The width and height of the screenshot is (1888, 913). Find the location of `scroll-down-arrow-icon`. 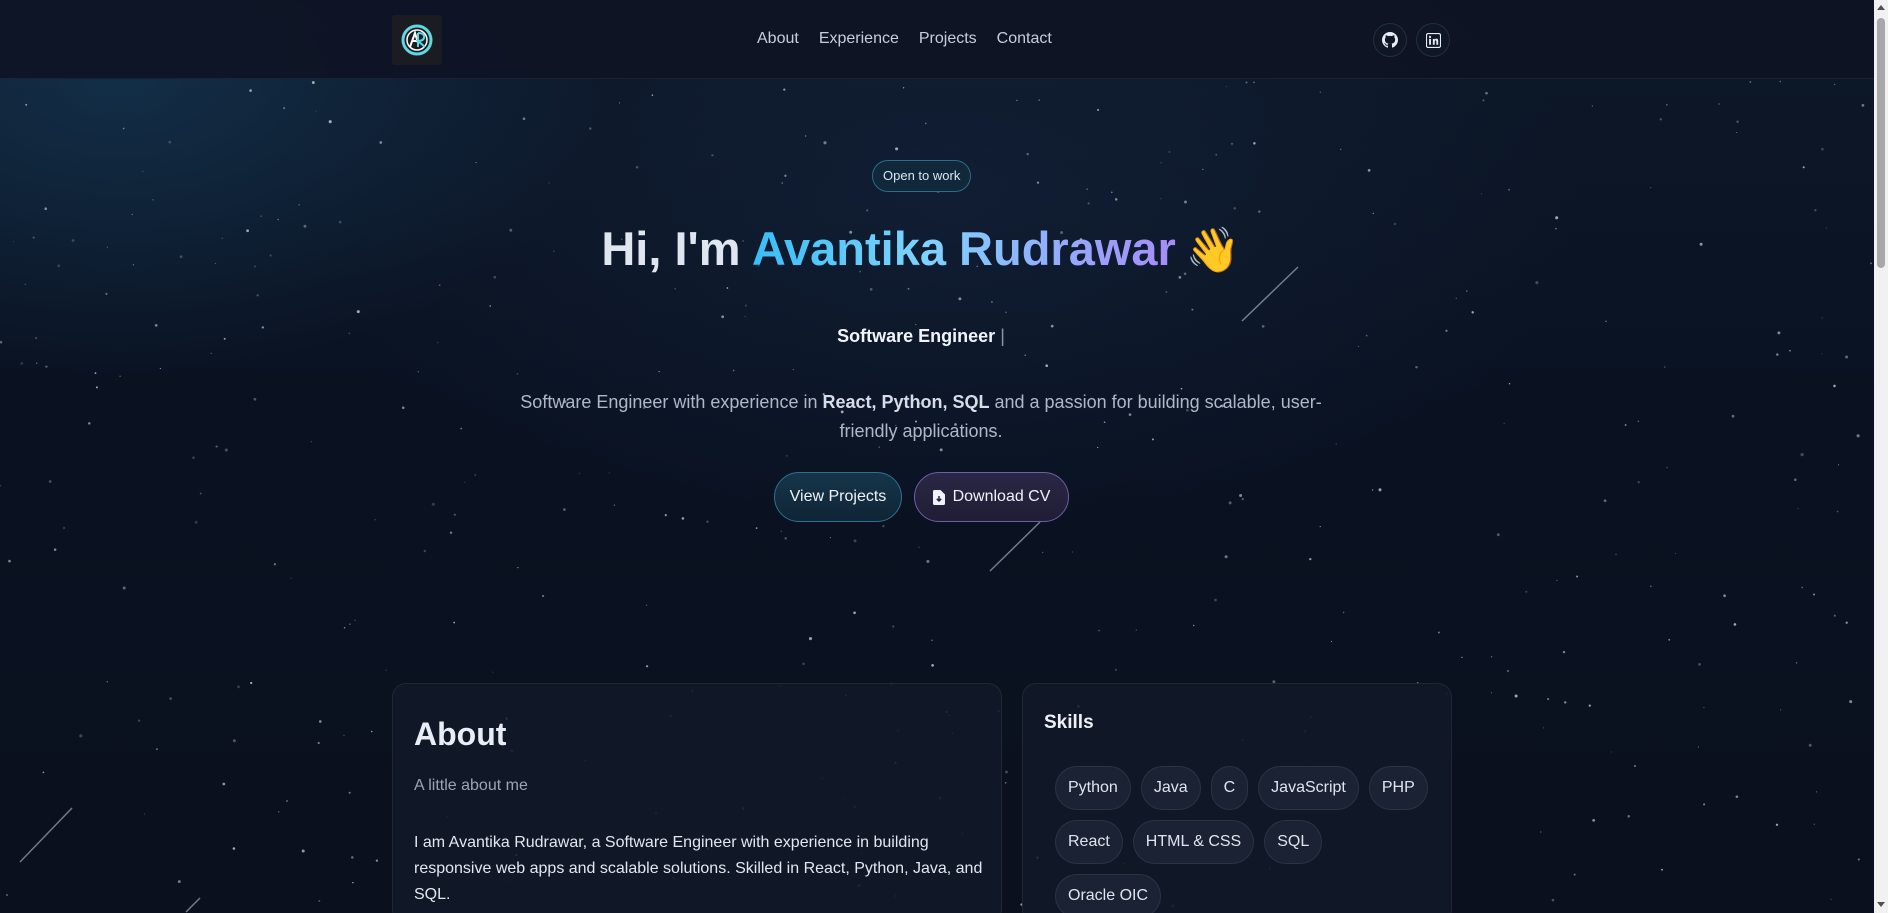

scroll-down-arrow-icon is located at coordinates (1881, 904).